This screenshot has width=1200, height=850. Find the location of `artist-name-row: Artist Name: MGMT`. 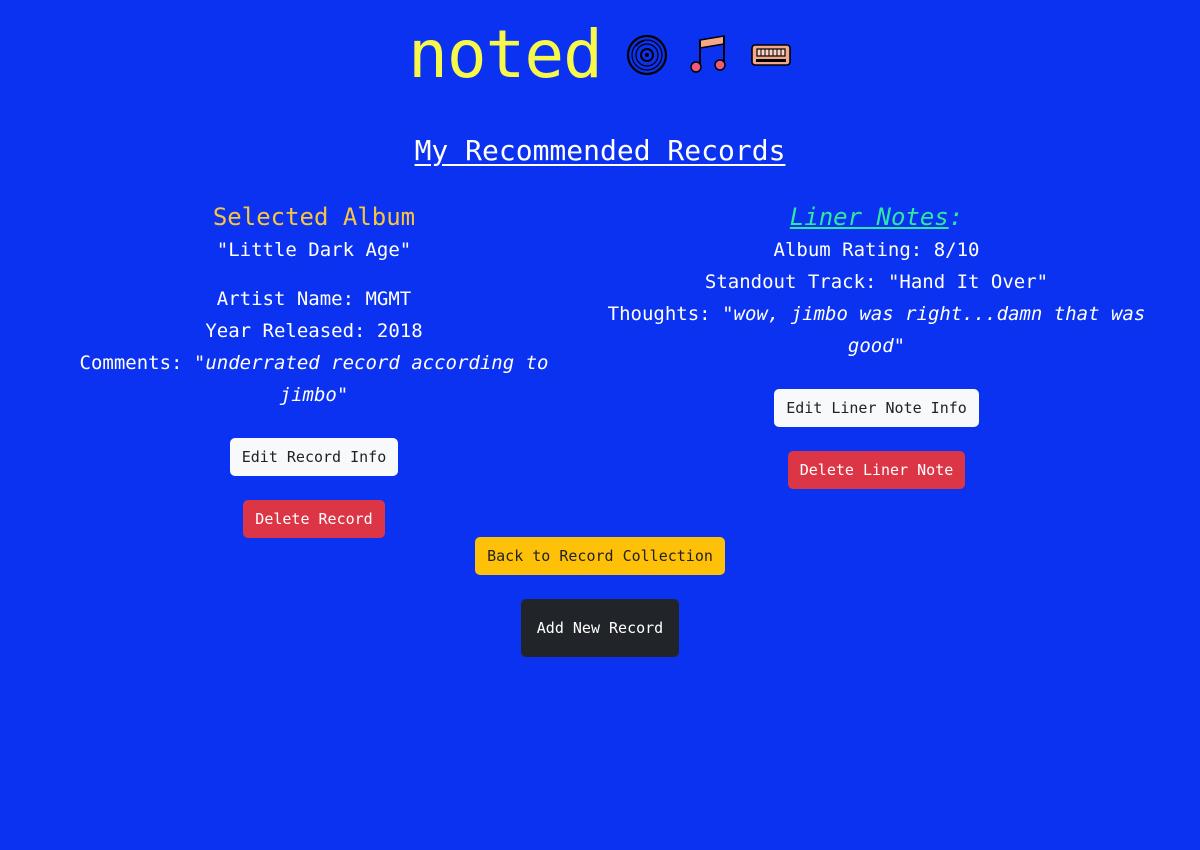

artist-name-row: Artist Name: MGMT is located at coordinates (314, 299).